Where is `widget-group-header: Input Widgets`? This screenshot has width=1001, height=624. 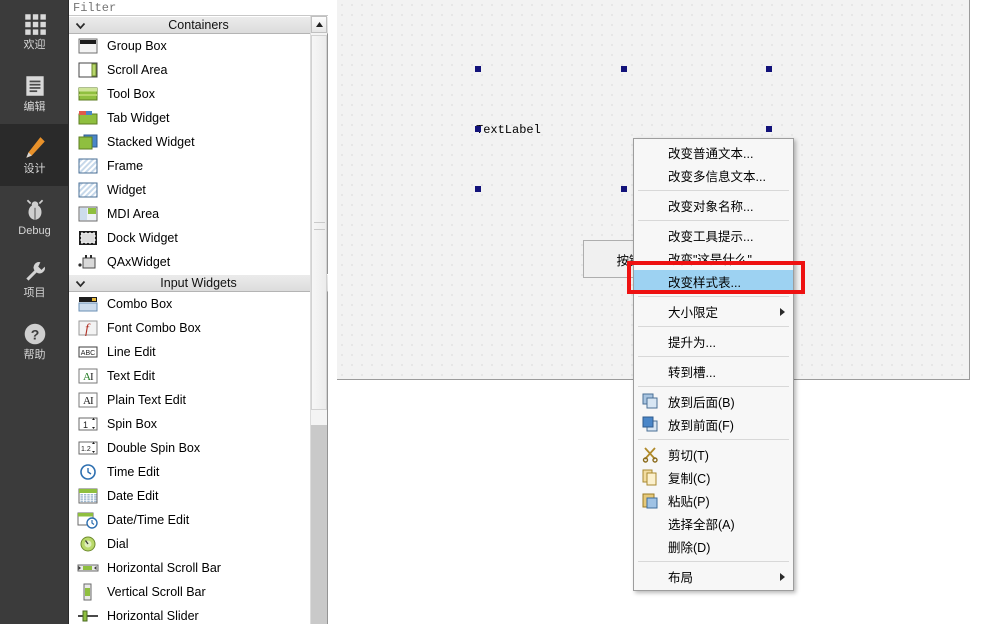 widget-group-header: Input Widgets is located at coordinates (198, 283).